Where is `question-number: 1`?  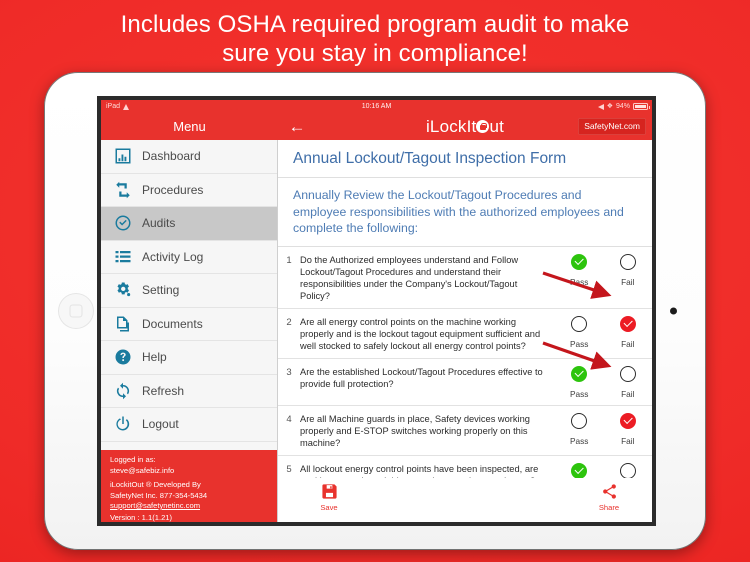 question-number: 1 is located at coordinates (289, 260).